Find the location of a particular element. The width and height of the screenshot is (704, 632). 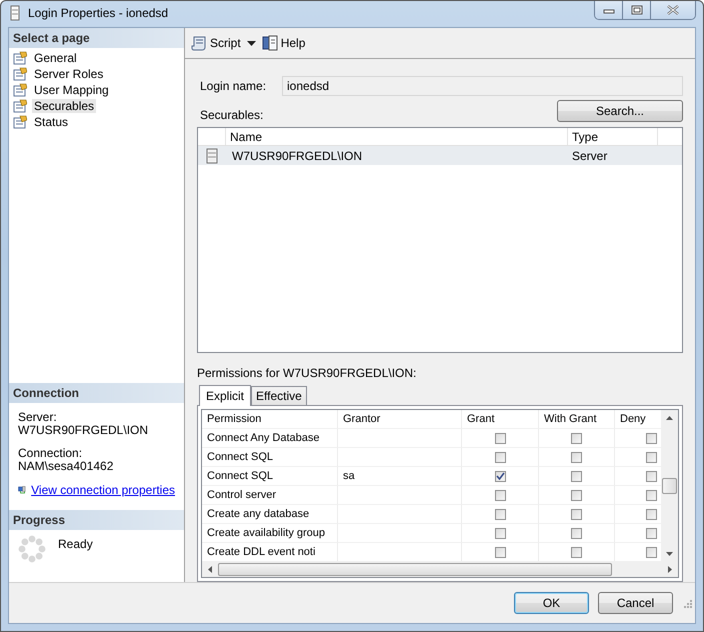

column-header: With Grant is located at coordinates (577, 419).